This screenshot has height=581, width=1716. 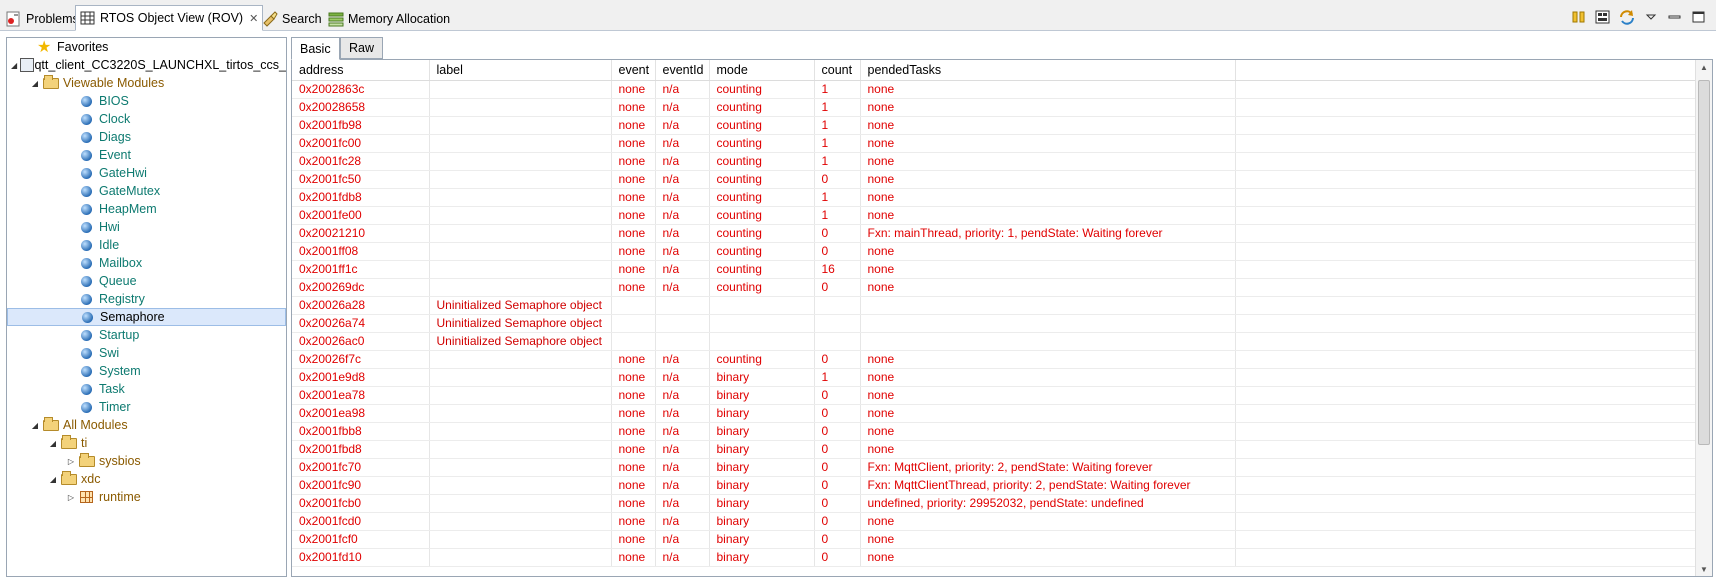 I want to click on column-header-filler, so click(x=1466, y=70).